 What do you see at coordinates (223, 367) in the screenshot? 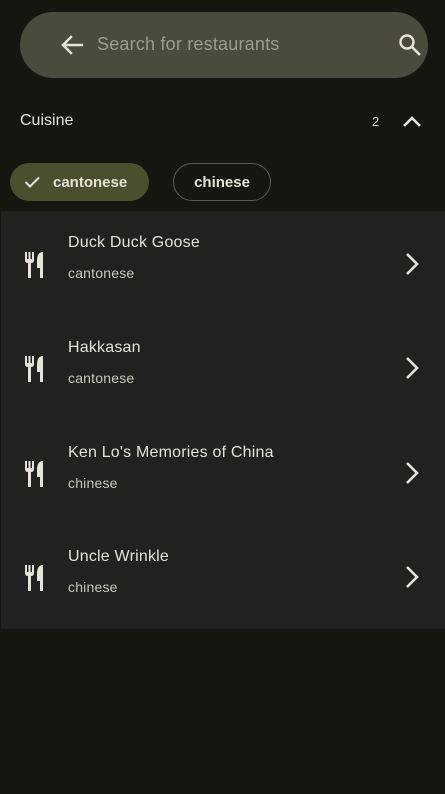
I see `list-item: Hakkasan cantonese` at bounding box center [223, 367].